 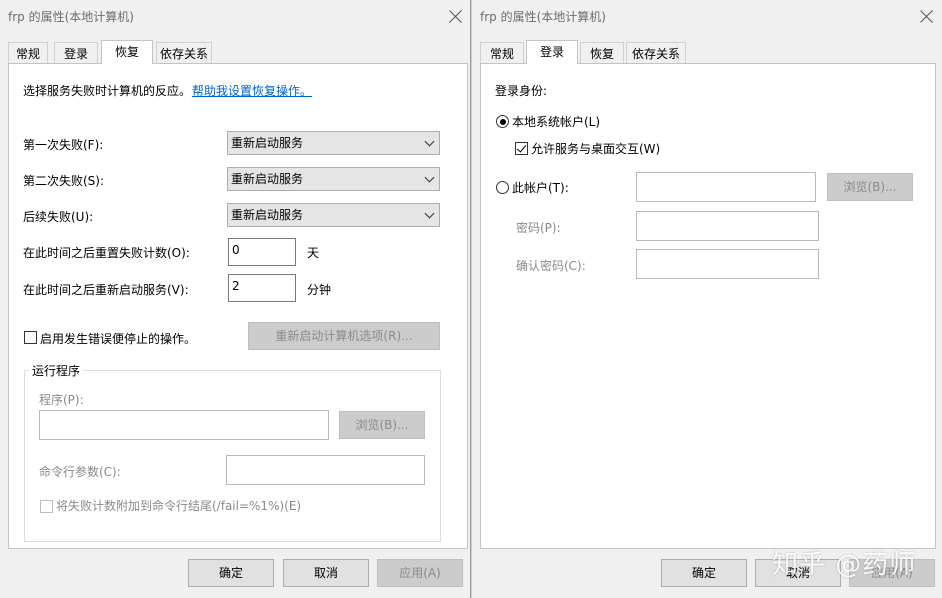 What do you see at coordinates (326, 573) in the screenshot?
I see `cancel-button: 取消` at bounding box center [326, 573].